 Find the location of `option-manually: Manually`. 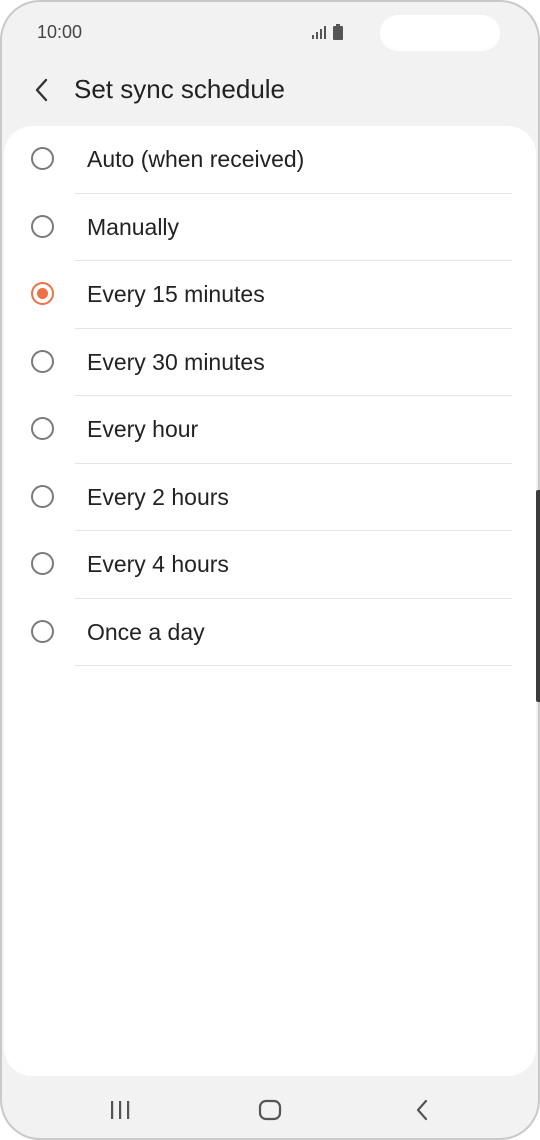

option-manually: Manually is located at coordinates (270, 227).